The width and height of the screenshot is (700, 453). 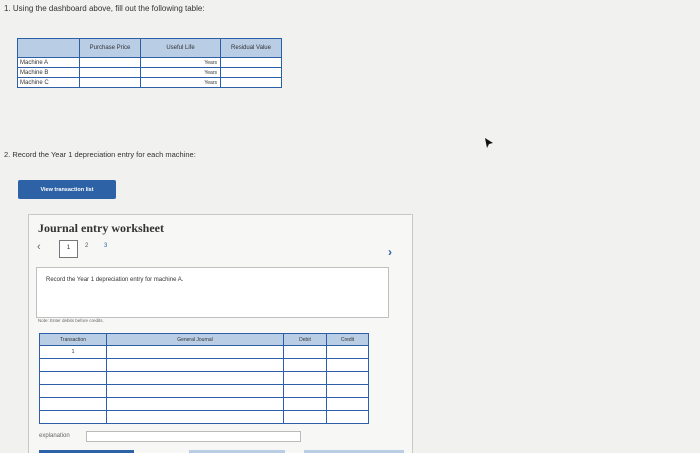 What do you see at coordinates (101, 228) in the screenshot?
I see `worksheet-title: Journal entry worksheet` at bounding box center [101, 228].